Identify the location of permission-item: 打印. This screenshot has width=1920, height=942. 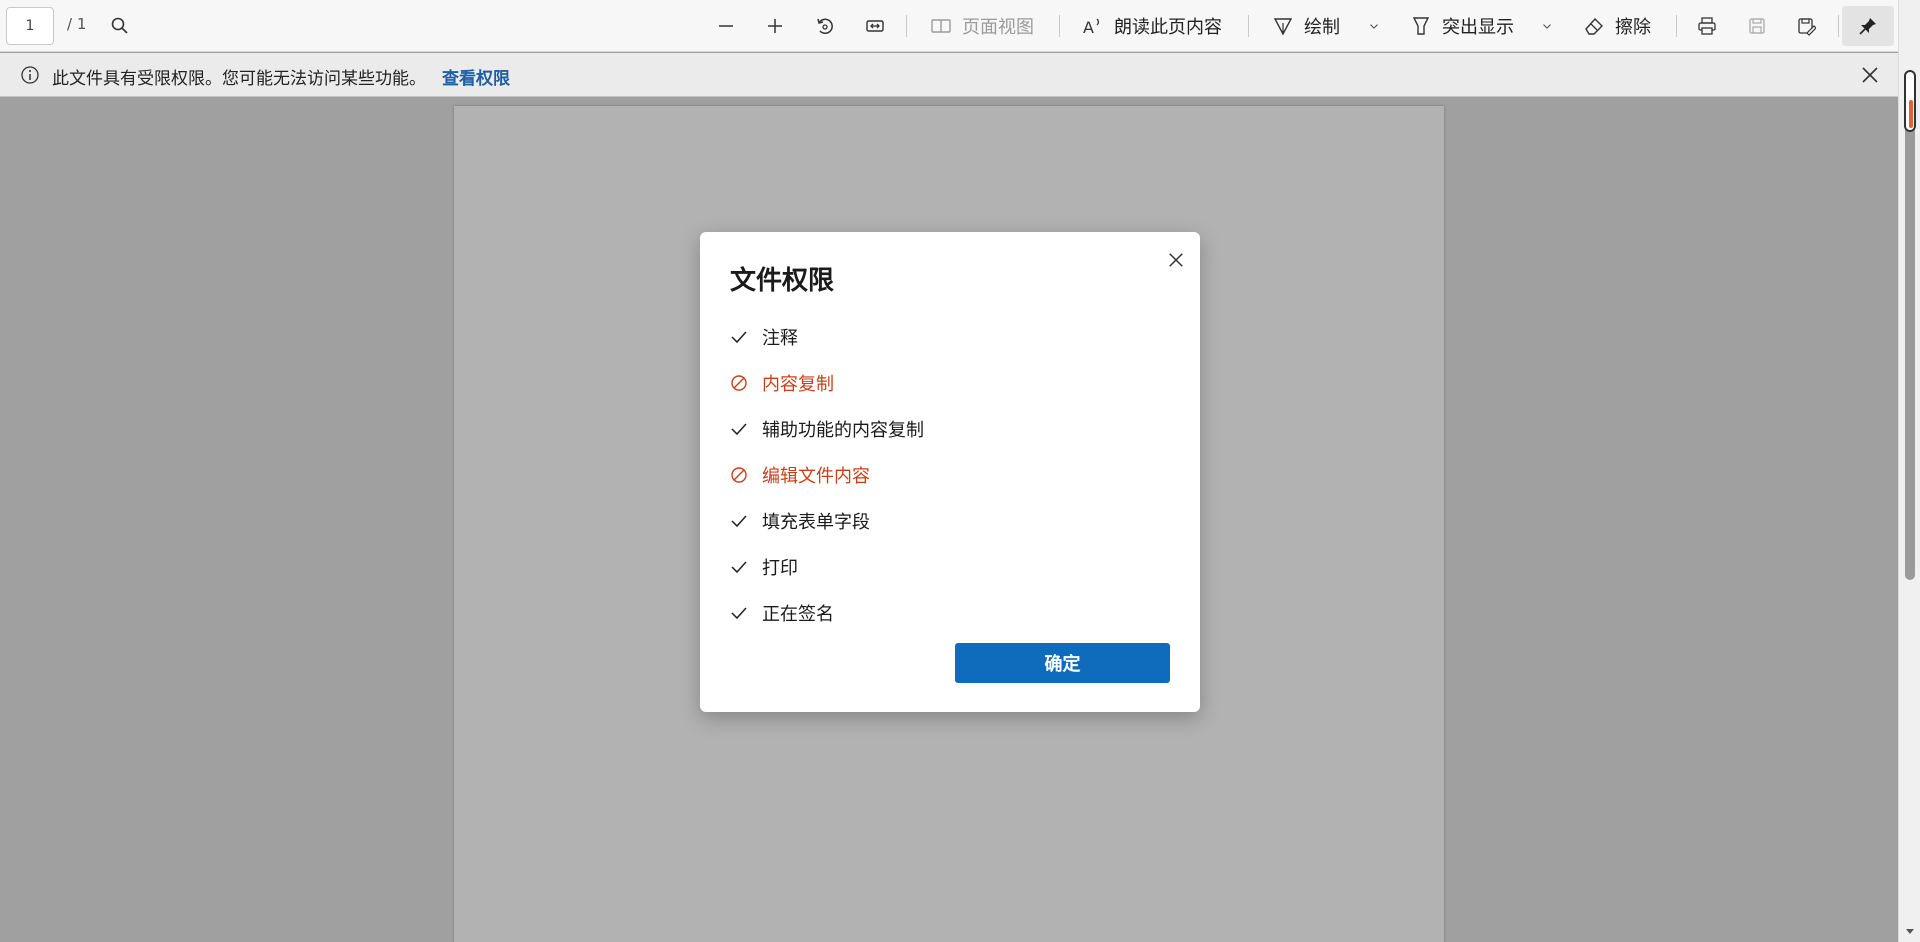
(950, 567).